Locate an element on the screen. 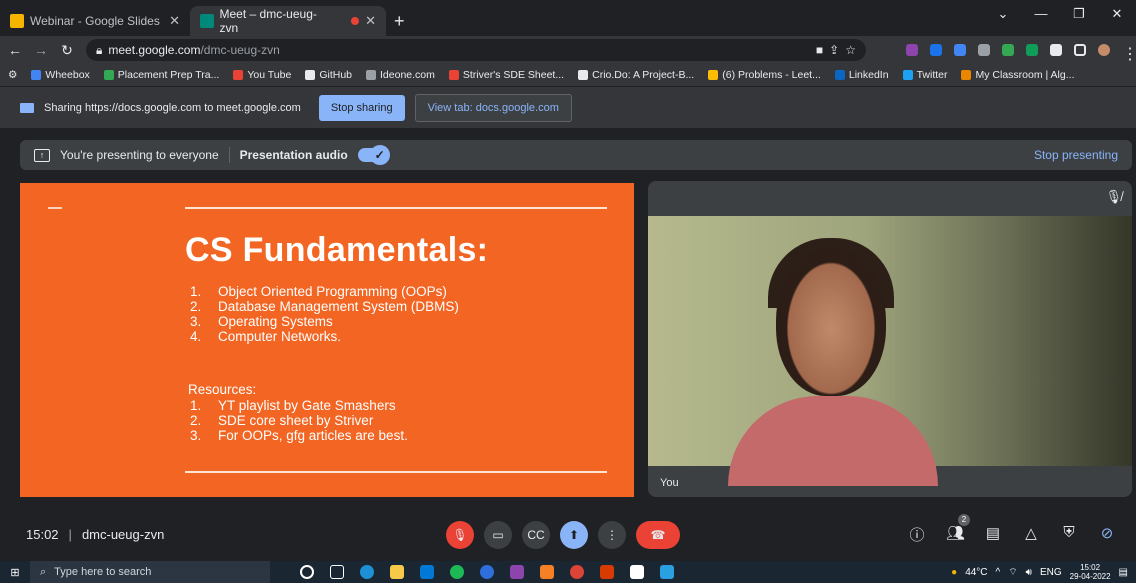 Image resolution: width=1136 pixels, height=583 pixels. restore-button: ❐ is located at coordinates (1079, 15).